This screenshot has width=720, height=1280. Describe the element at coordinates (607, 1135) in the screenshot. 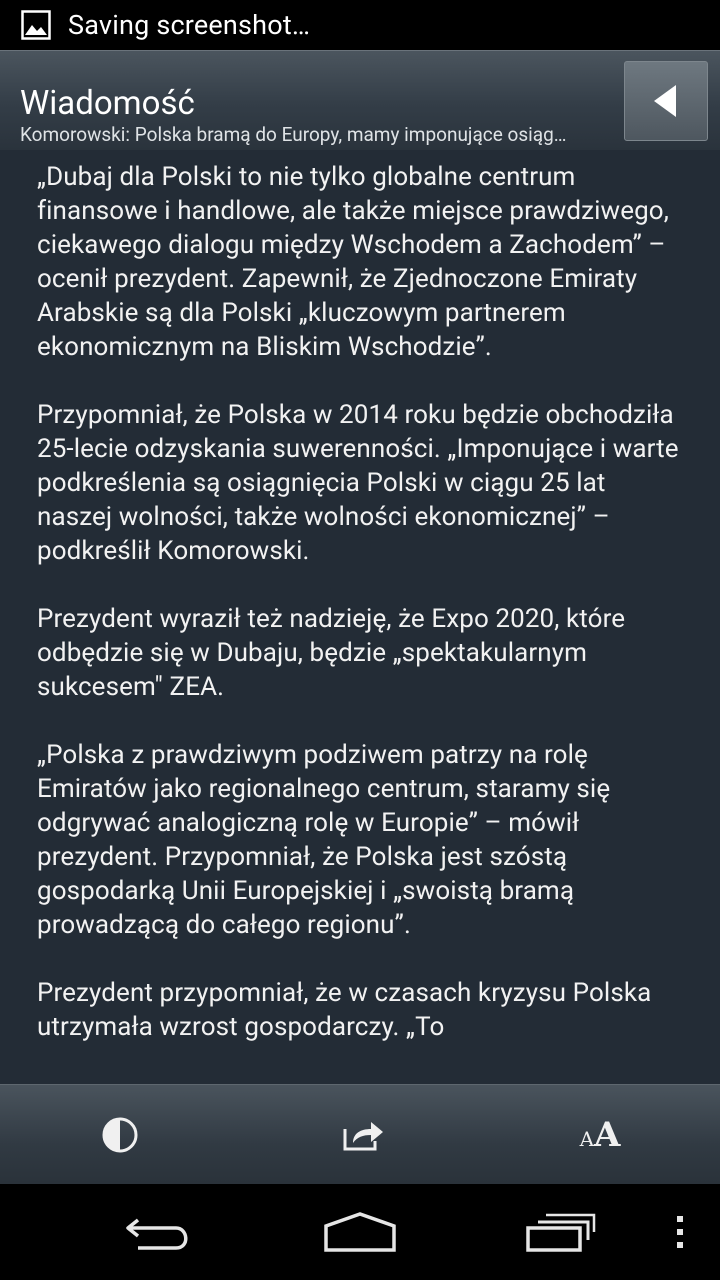

I see `font-size-big-glyph: A` at that location.